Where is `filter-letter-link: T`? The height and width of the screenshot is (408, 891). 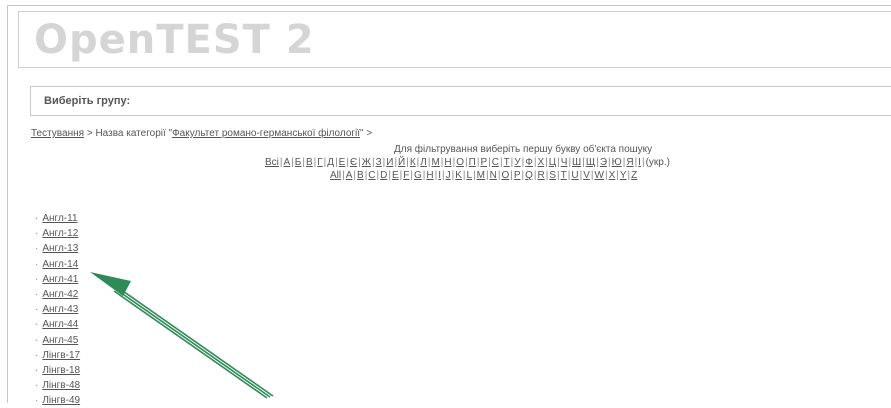
filter-letter-link: T is located at coordinates (564, 175).